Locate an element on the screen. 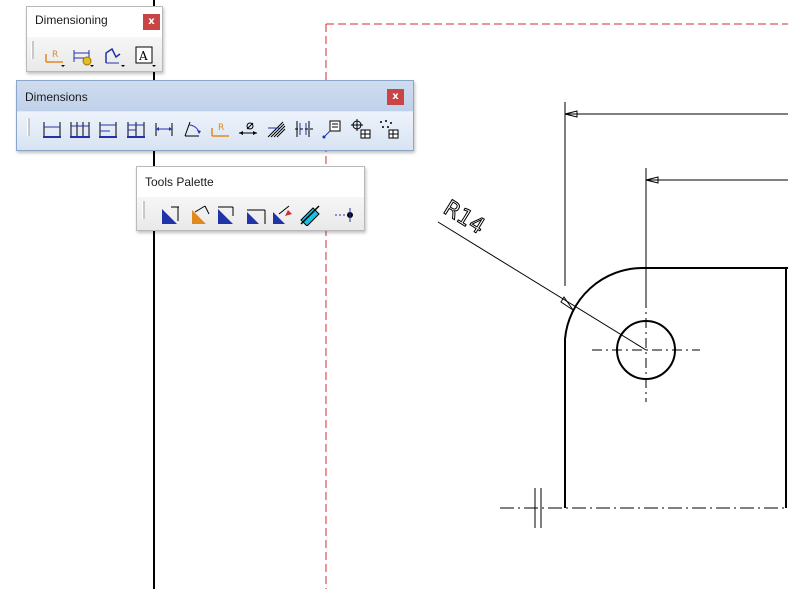  true-length-icon is located at coordinates (282, 215).